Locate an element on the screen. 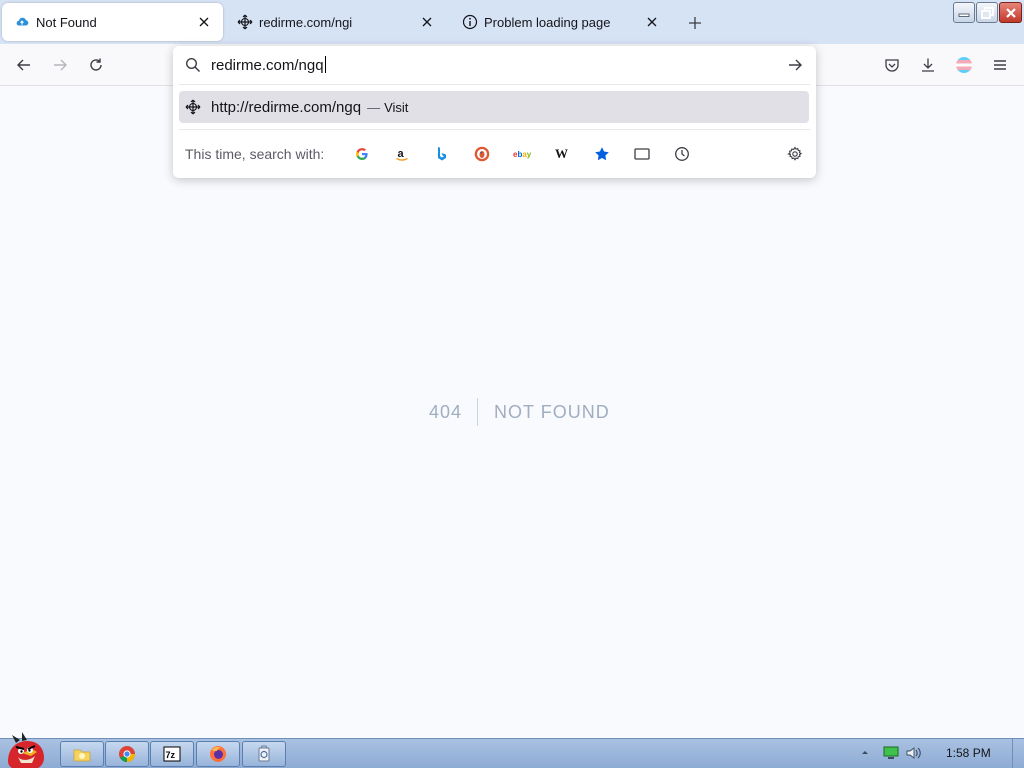 The width and height of the screenshot is (1024, 768). not-found-message: 404 NOT FOUND is located at coordinates (519, 412).